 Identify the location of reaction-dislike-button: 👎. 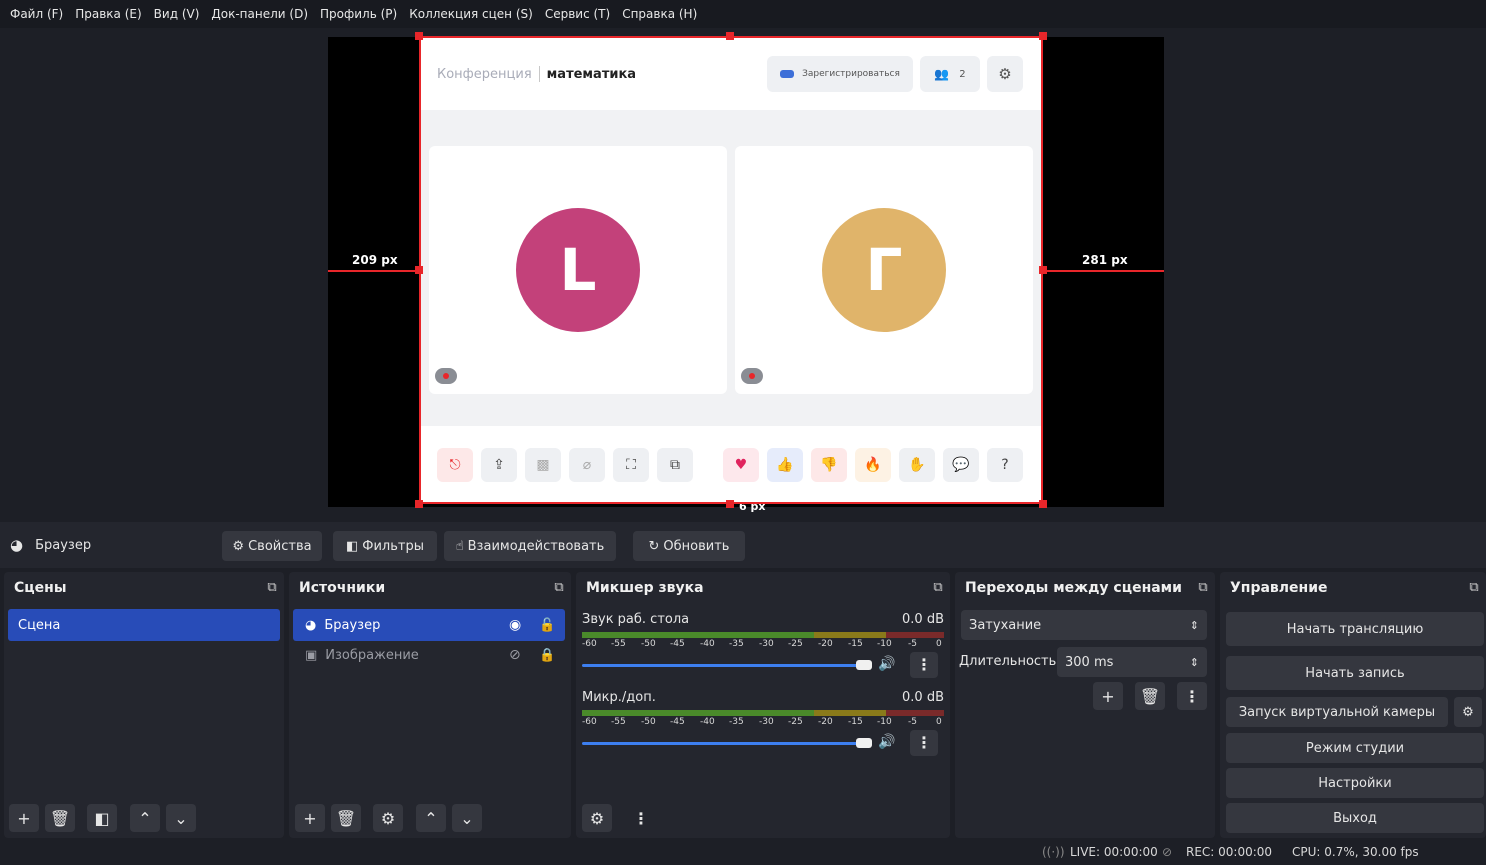
(829, 465).